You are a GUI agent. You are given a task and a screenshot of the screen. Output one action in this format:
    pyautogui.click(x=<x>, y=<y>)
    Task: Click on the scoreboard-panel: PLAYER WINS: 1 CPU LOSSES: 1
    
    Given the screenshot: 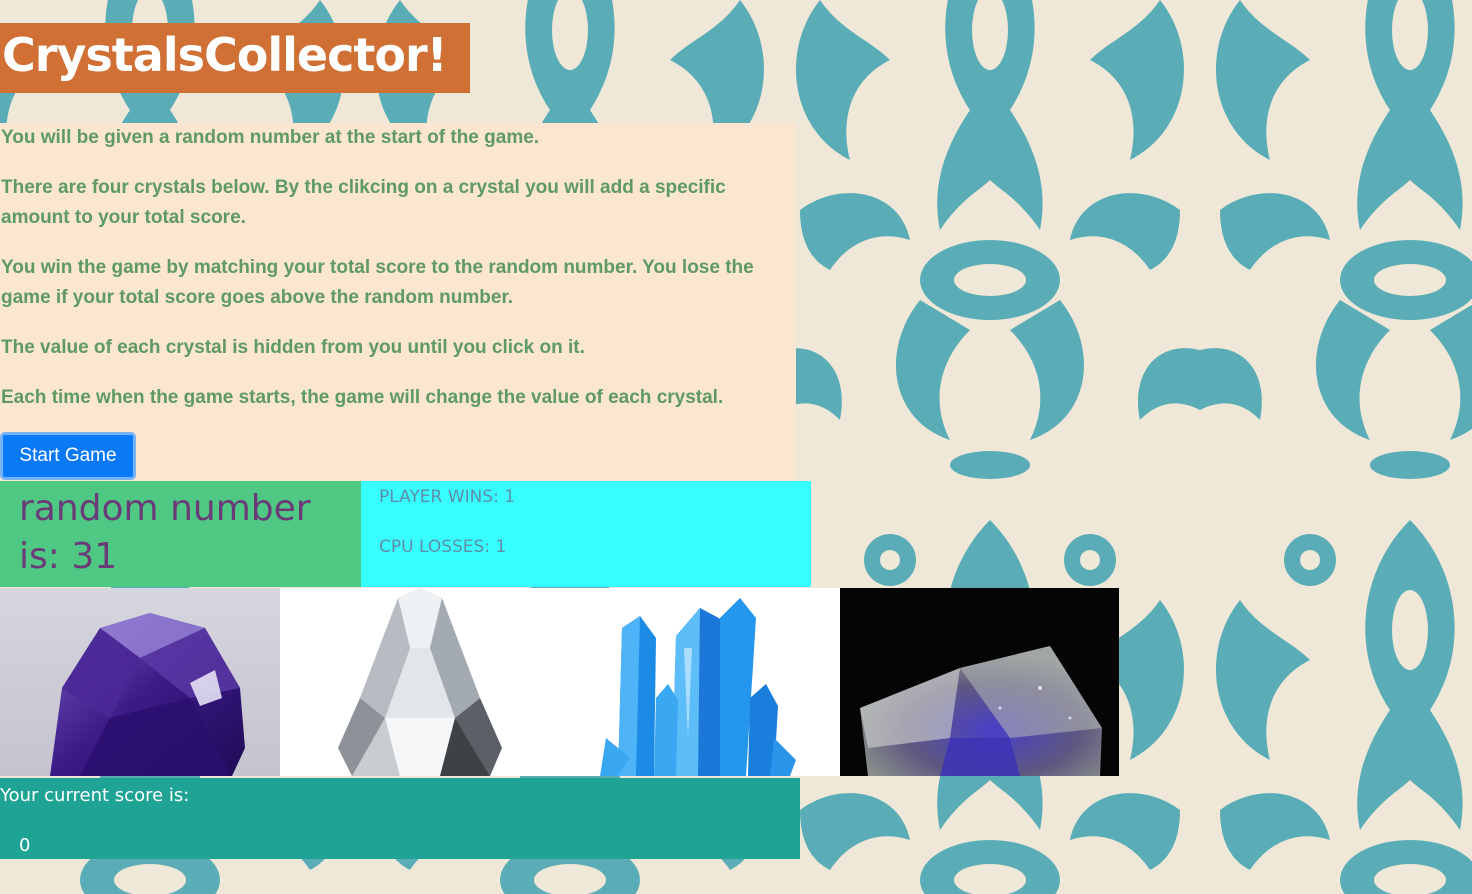 What is the action you would take?
    pyautogui.click(x=586, y=534)
    